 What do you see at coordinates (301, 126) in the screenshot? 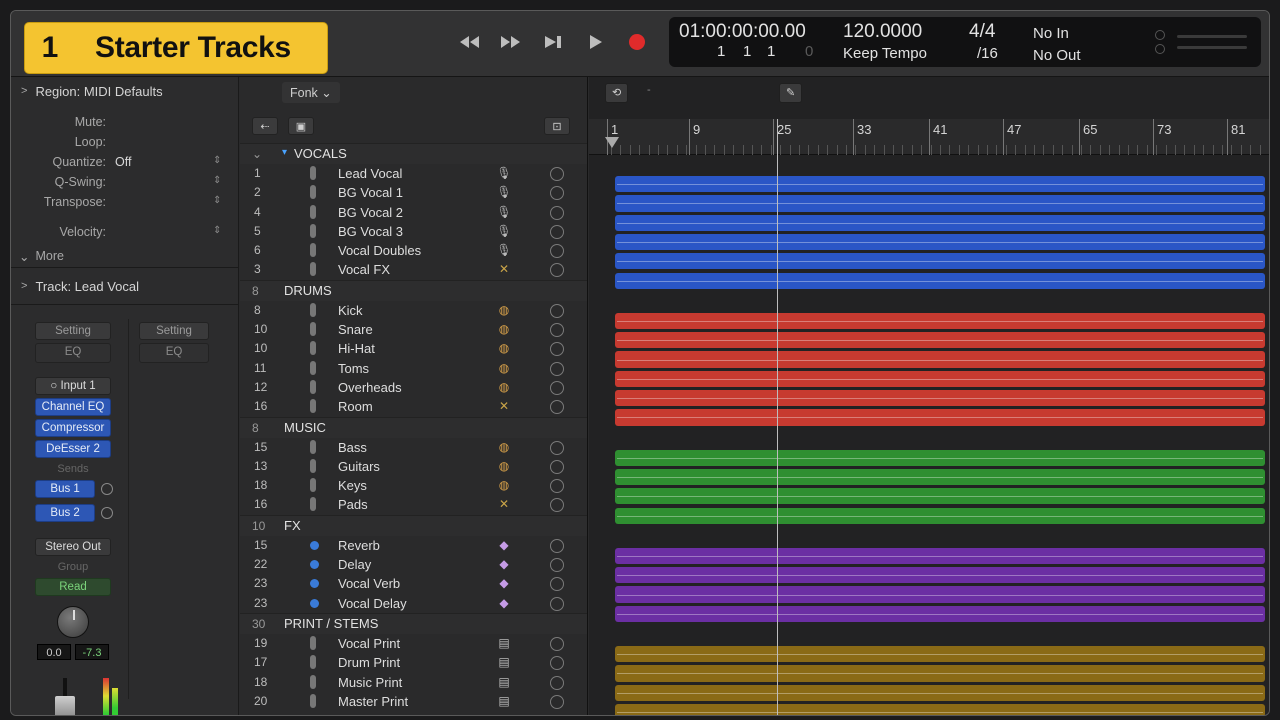
I see `add-track-button: ▣` at bounding box center [301, 126].